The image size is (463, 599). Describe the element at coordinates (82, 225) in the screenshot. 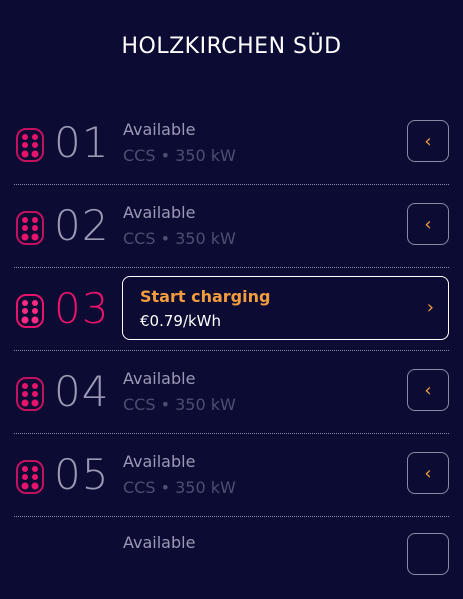

I see `charger-number: 02` at that location.